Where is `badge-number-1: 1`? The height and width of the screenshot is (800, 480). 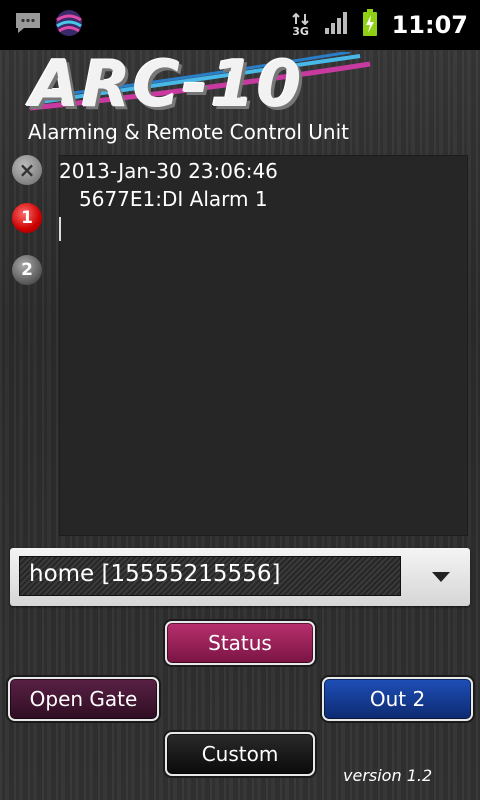 badge-number-1: 1 is located at coordinates (27, 218).